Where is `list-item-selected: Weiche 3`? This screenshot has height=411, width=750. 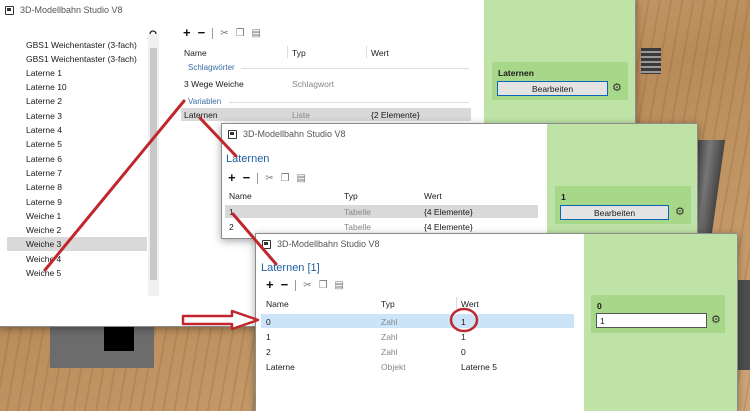
list-item-selected: Weiche 3 is located at coordinates (77, 244).